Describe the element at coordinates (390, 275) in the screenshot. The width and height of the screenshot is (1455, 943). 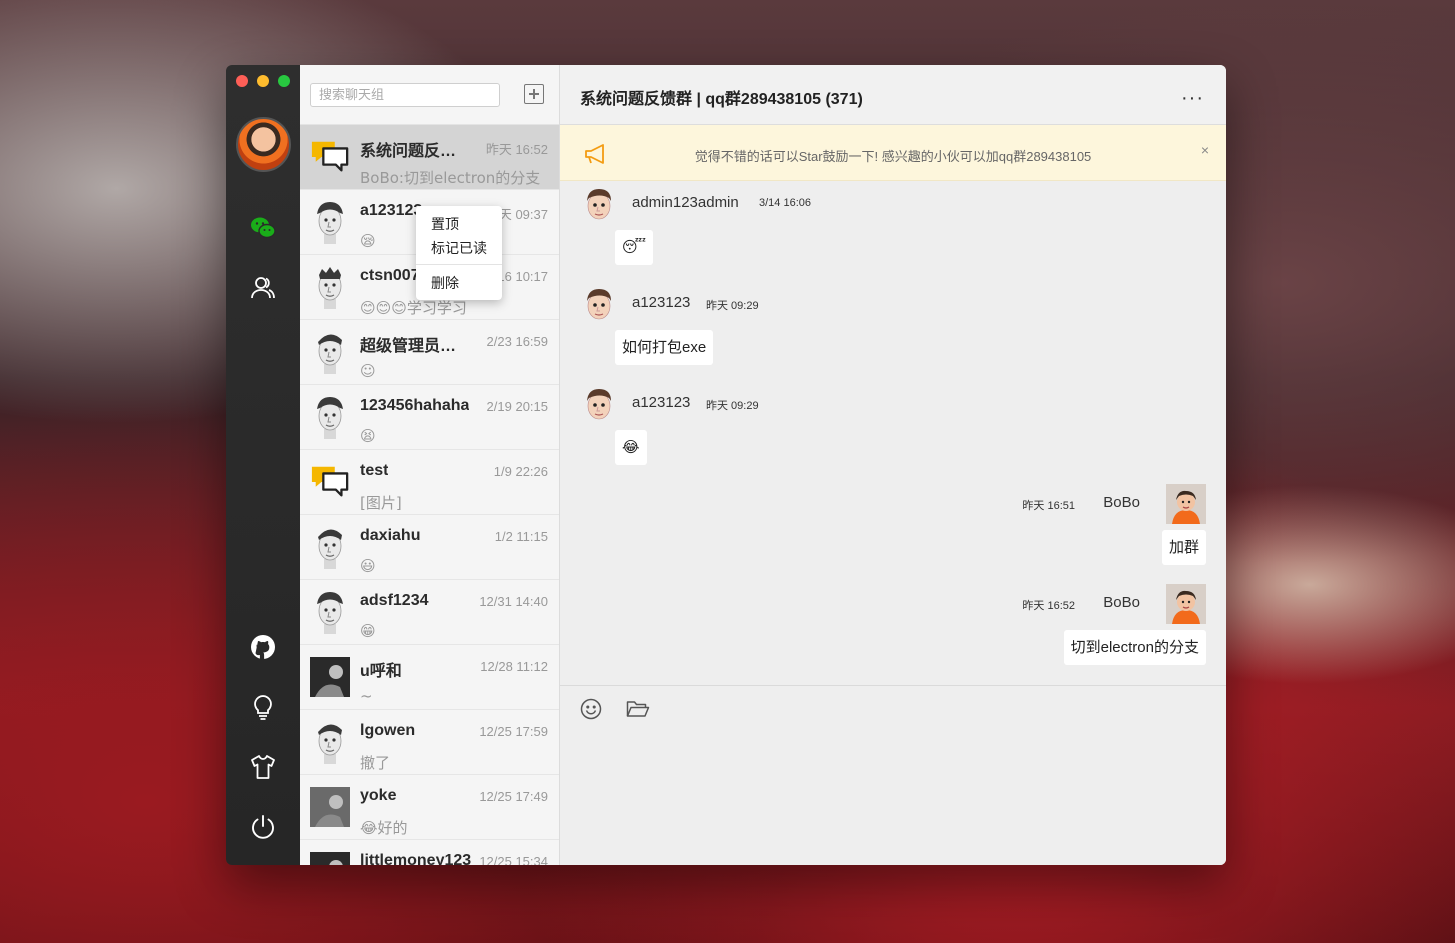
I see `conversation-name: ctsn007` at that location.